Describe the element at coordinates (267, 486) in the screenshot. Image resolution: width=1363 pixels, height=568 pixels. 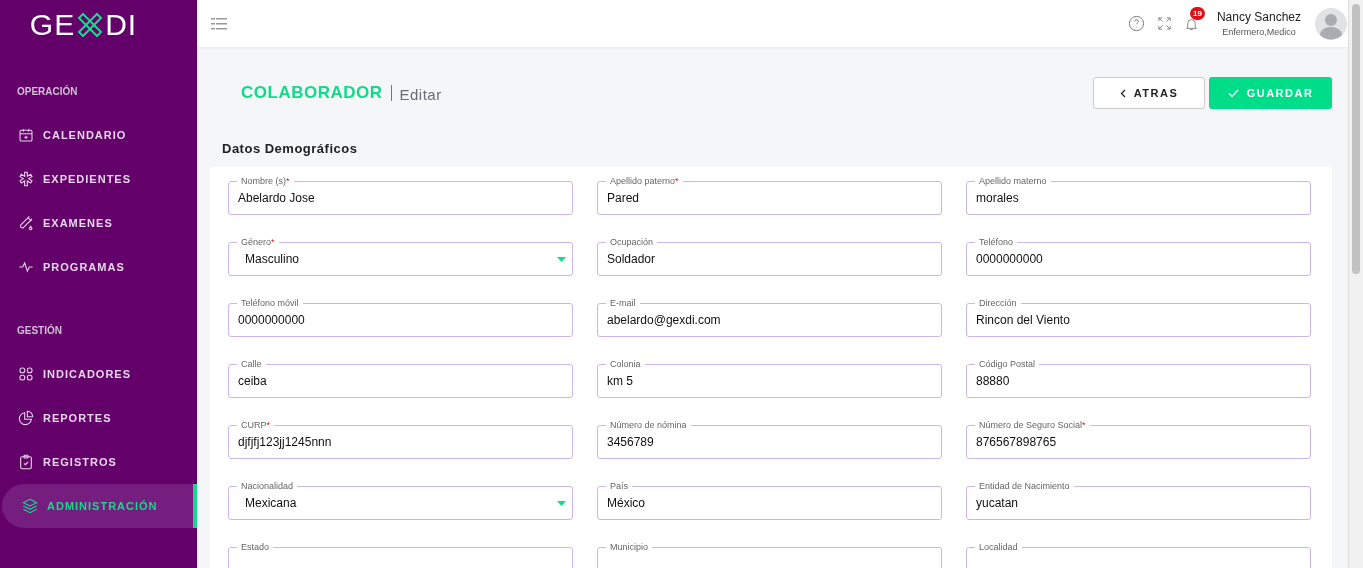
I see `field-label: Nacionalidad` at that location.